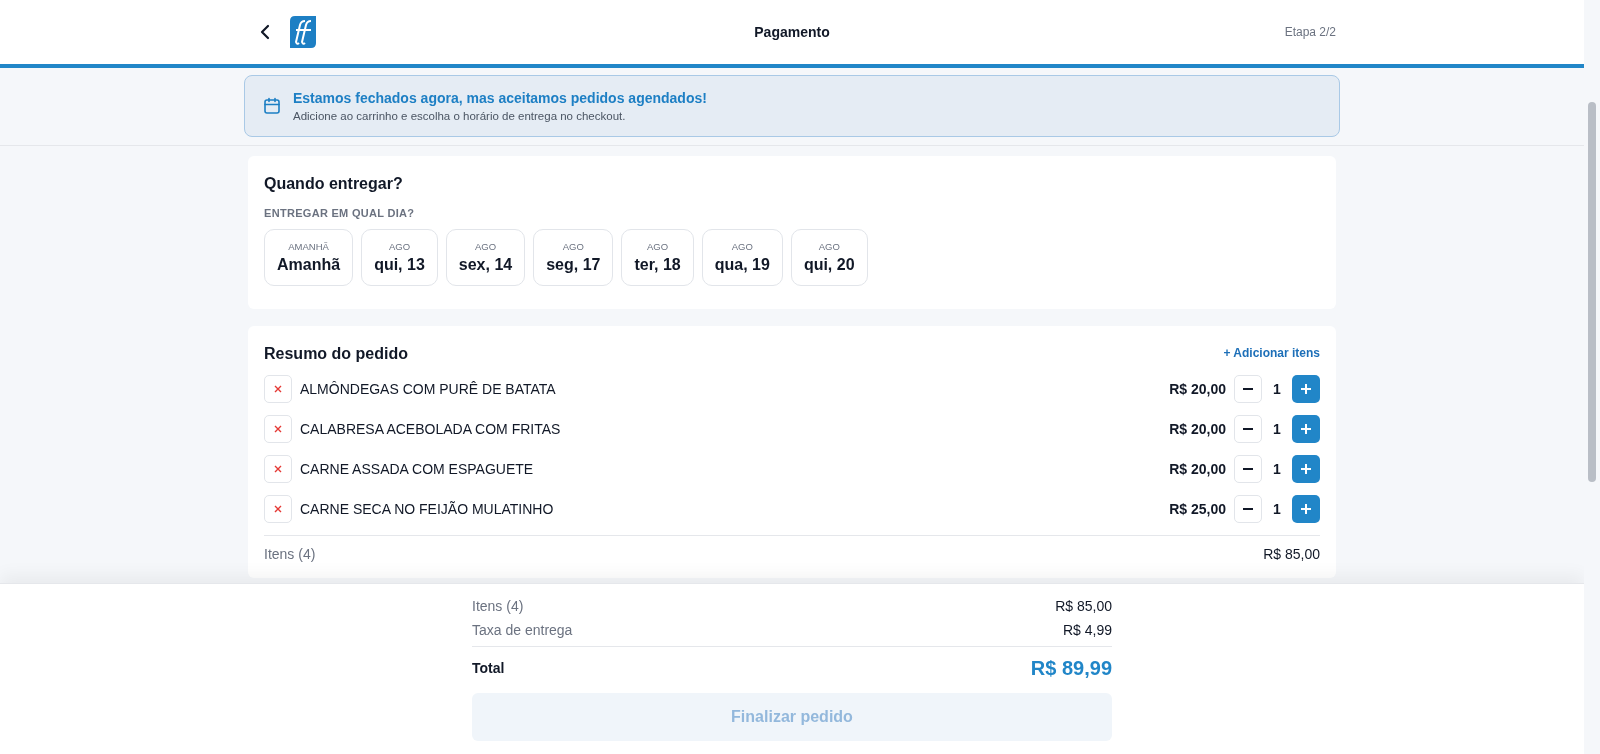 The height and width of the screenshot is (754, 1600). I want to click on add-items-link: + Adicionar itens, so click(1271, 352).